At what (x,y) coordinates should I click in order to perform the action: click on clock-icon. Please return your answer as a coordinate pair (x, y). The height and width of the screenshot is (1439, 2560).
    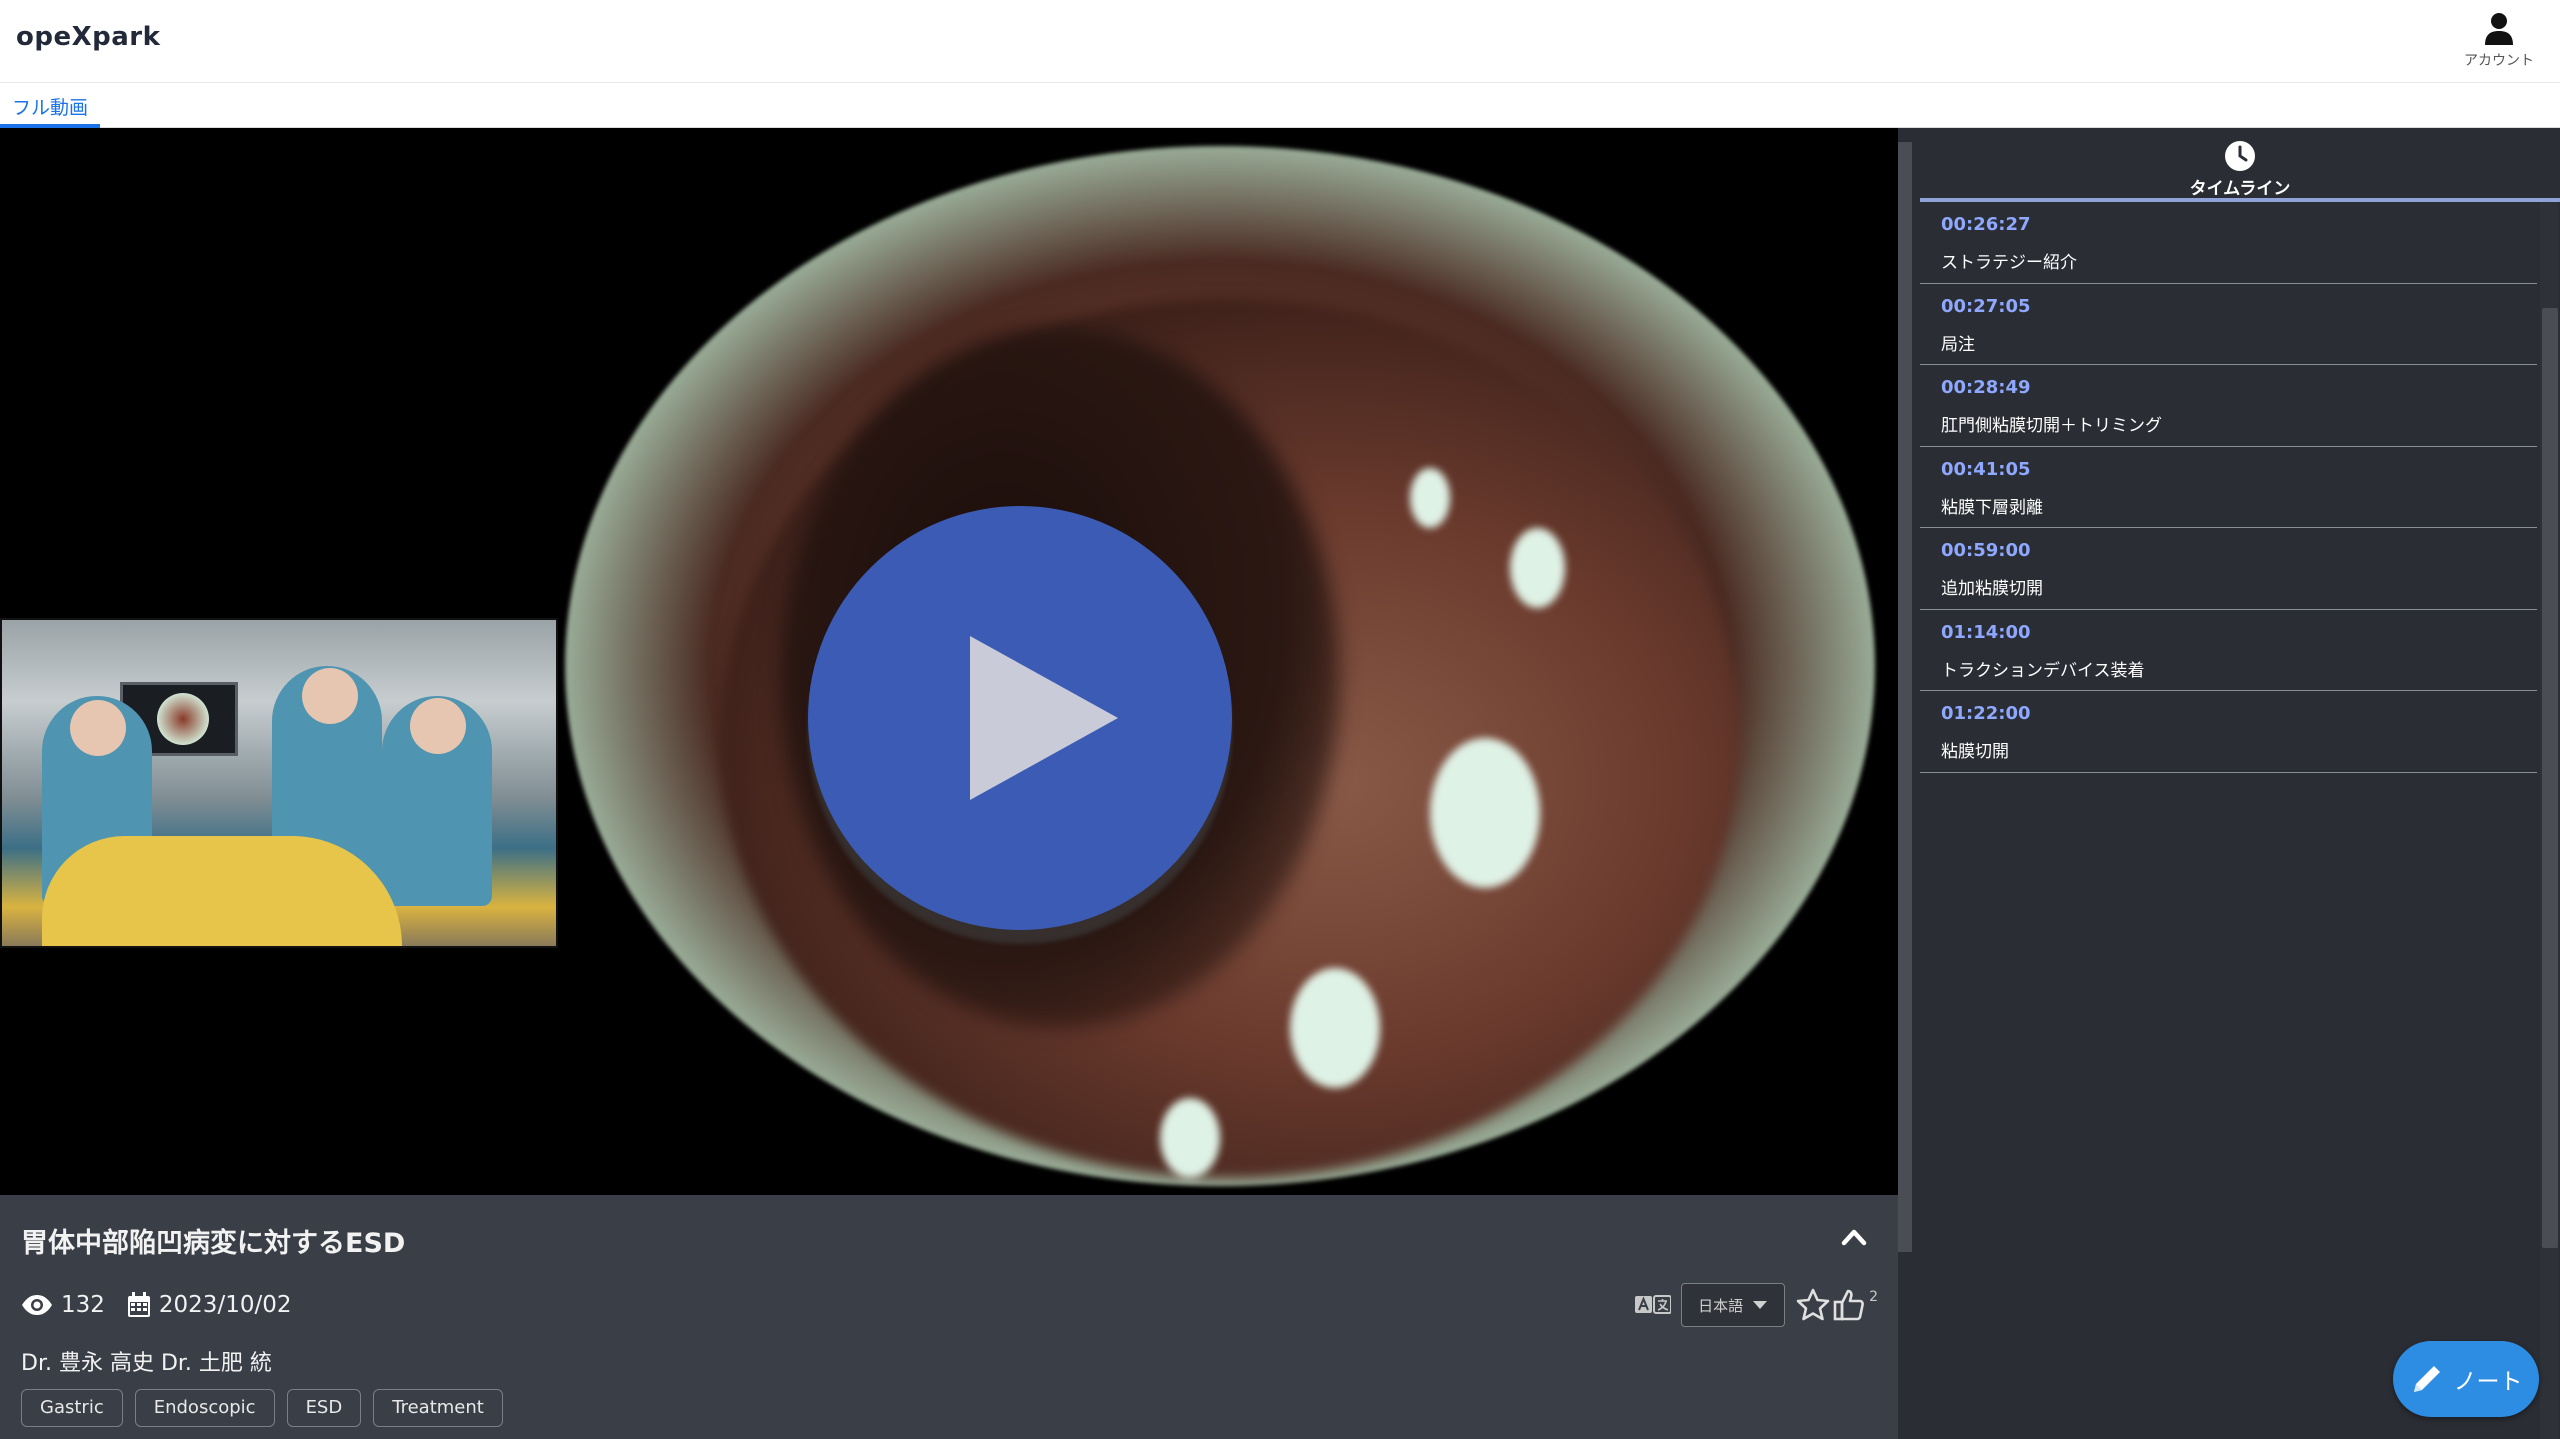
    Looking at the image, I should click on (2240, 156).